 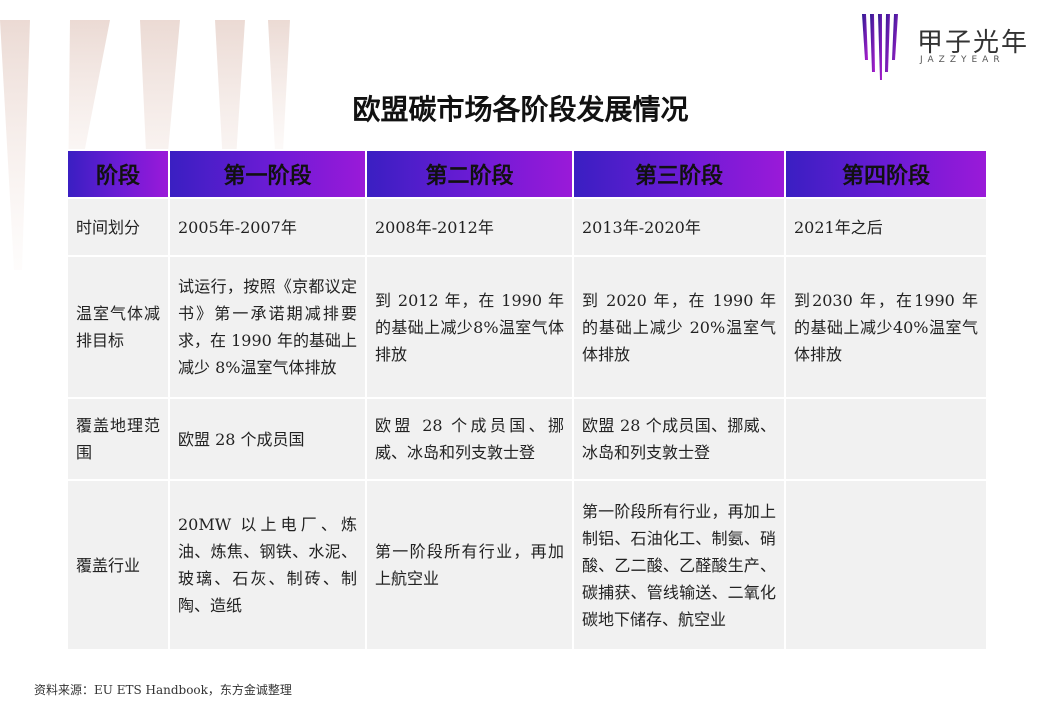 I want to click on brand-logo: 甲子光年 JAZZYEAR, so click(x=947, y=49).